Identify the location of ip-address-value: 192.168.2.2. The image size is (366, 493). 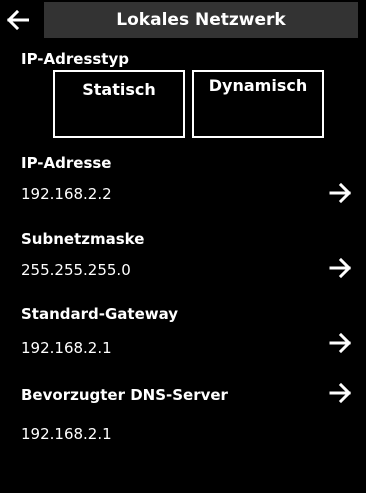
(66, 194).